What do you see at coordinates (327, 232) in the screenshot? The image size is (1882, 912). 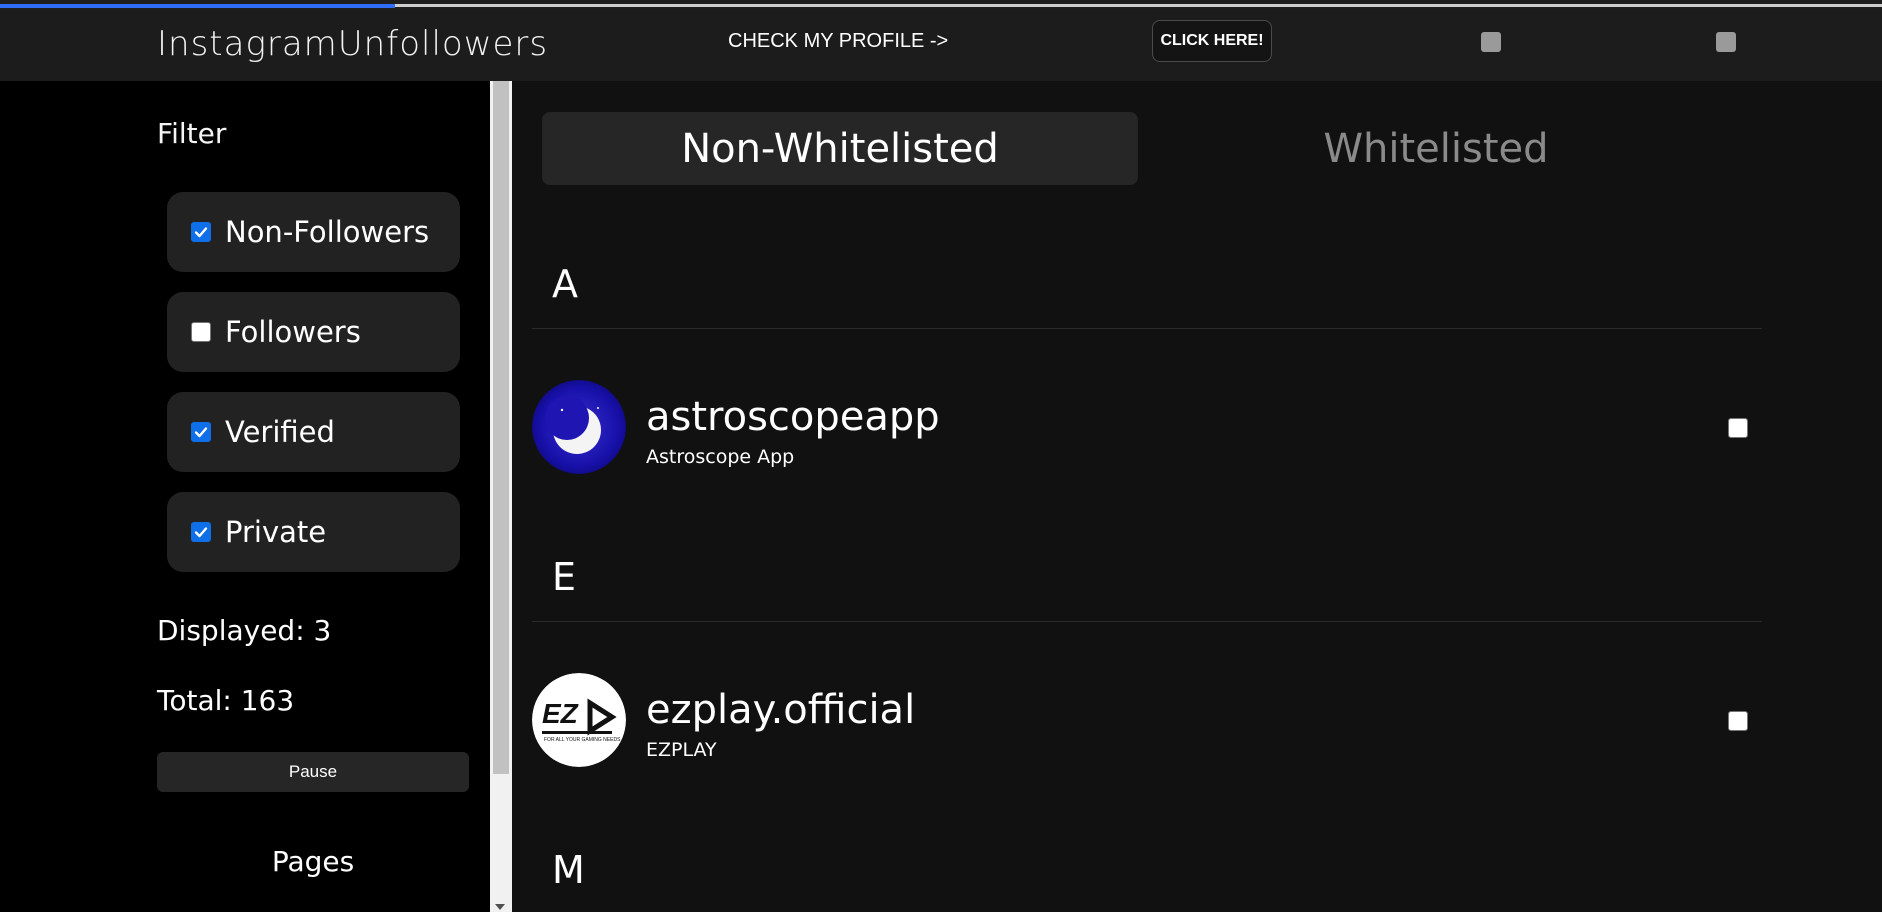 I see `filter-label: Non-Followers` at bounding box center [327, 232].